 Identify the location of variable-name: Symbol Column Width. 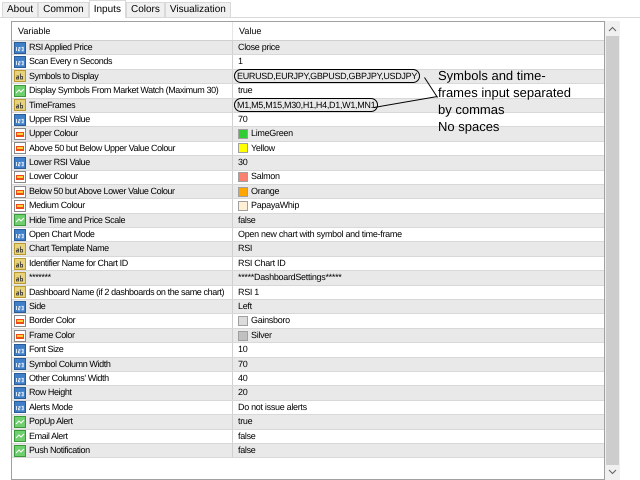
(69, 364).